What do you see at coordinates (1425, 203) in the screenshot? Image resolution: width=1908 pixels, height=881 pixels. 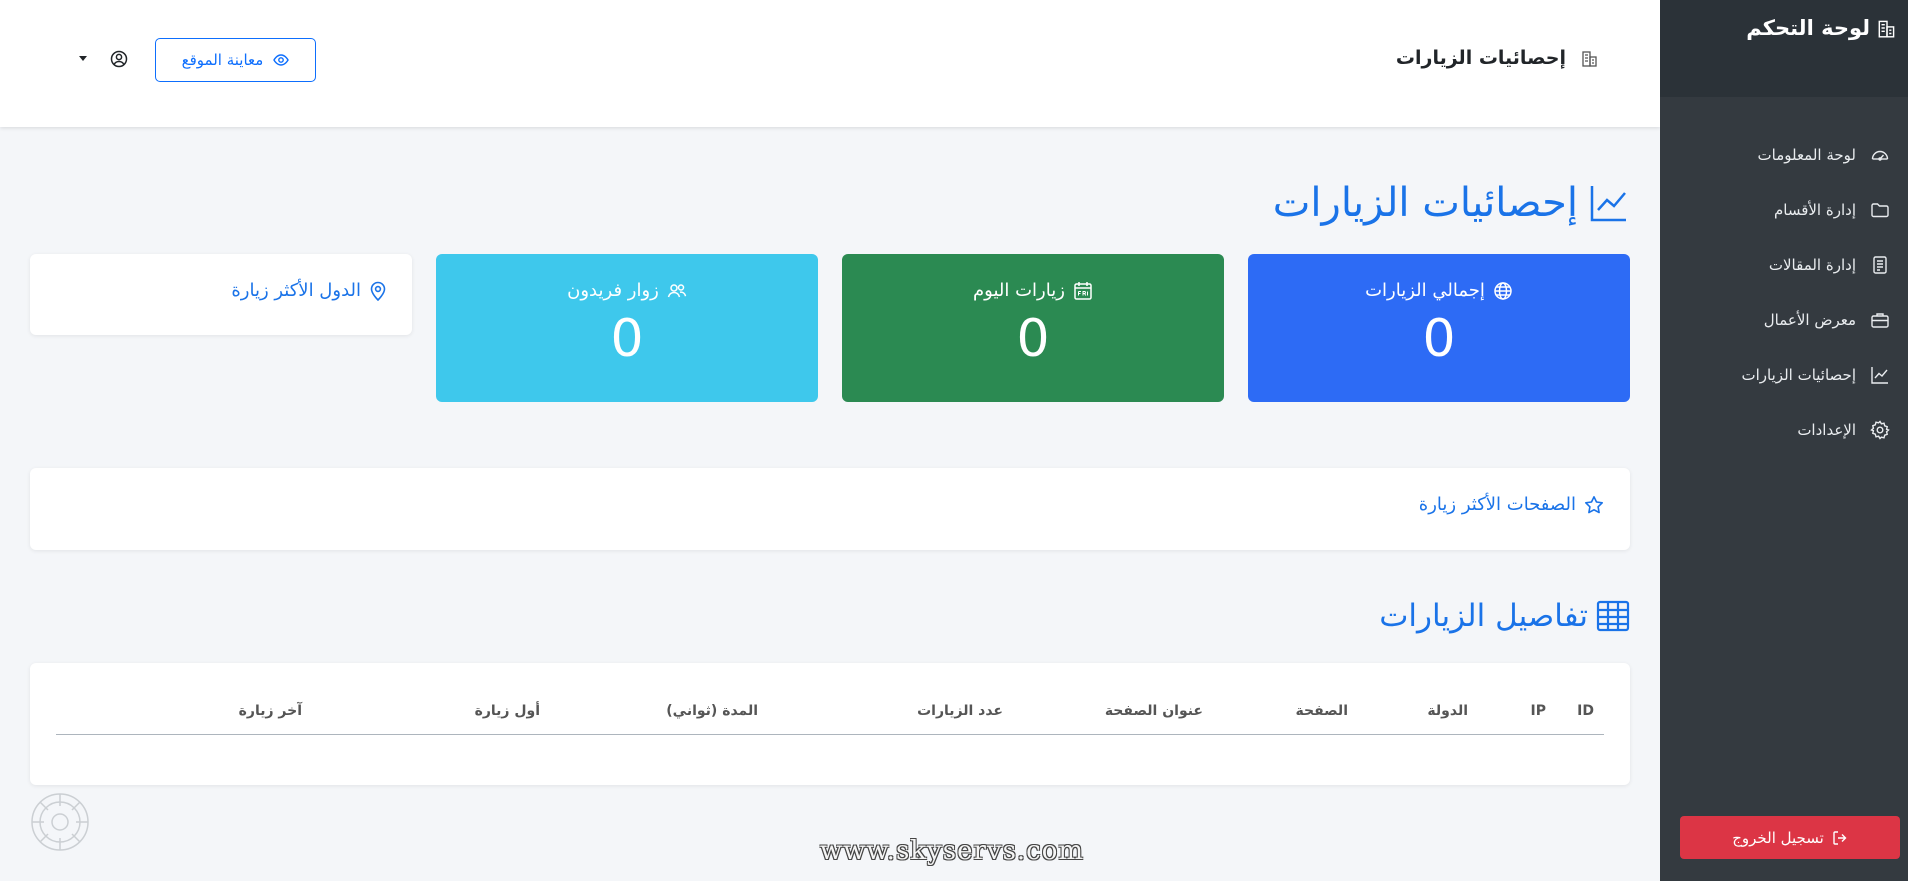 I see `page-title-text: إحصائيات الزيارات` at bounding box center [1425, 203].